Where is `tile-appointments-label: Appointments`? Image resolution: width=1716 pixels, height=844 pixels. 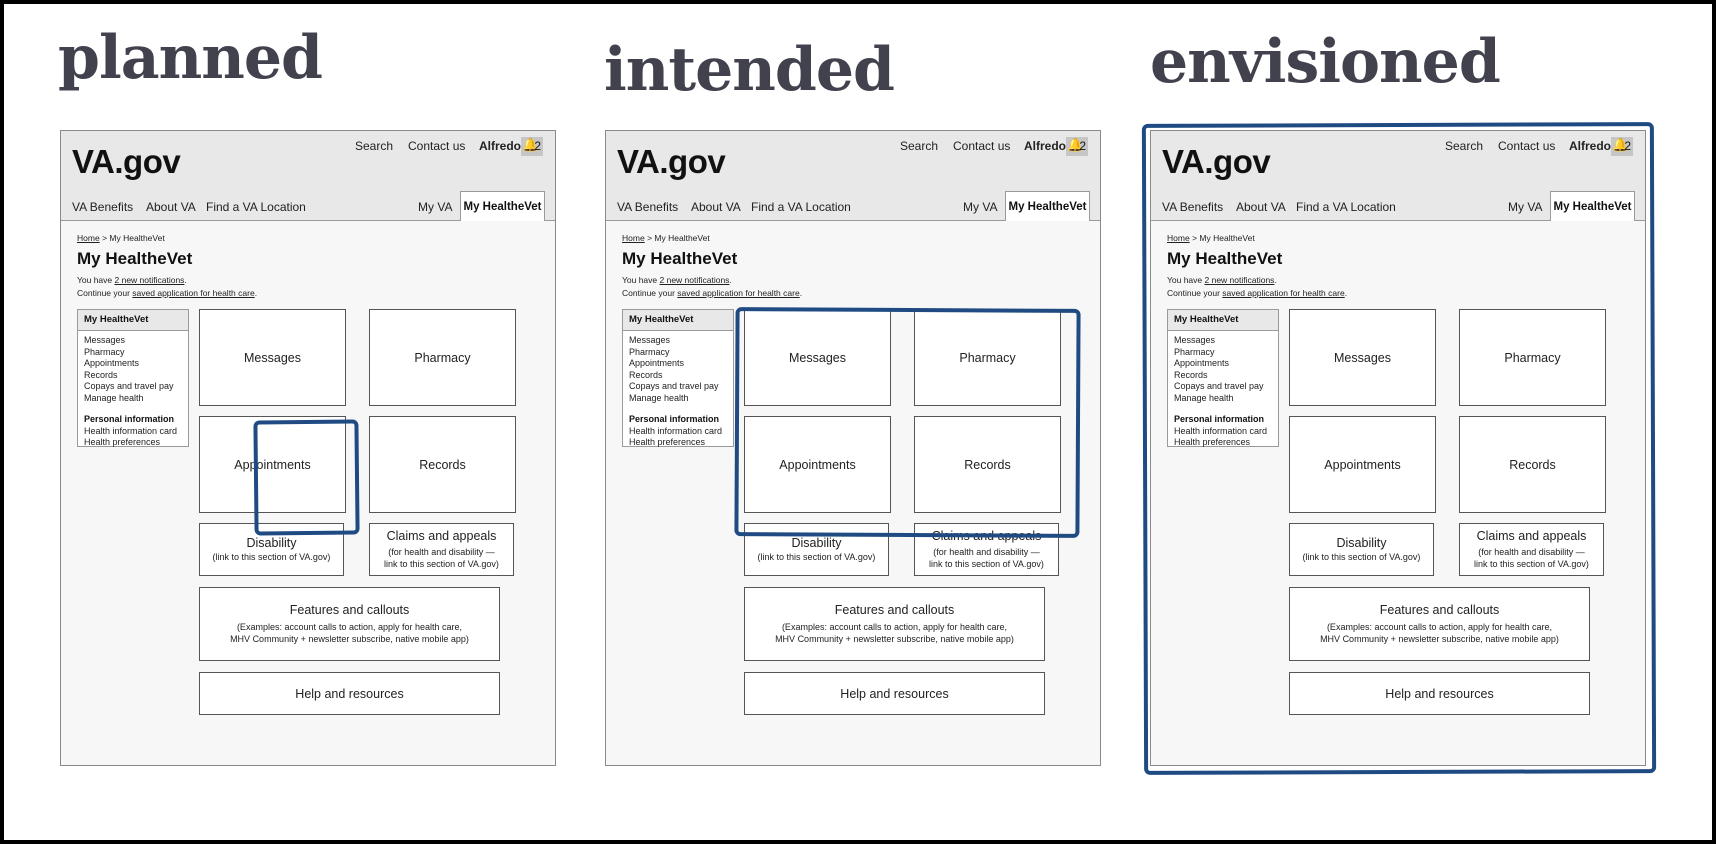 tile-appointments-label: Appointments is located at coordinates (817, 464).